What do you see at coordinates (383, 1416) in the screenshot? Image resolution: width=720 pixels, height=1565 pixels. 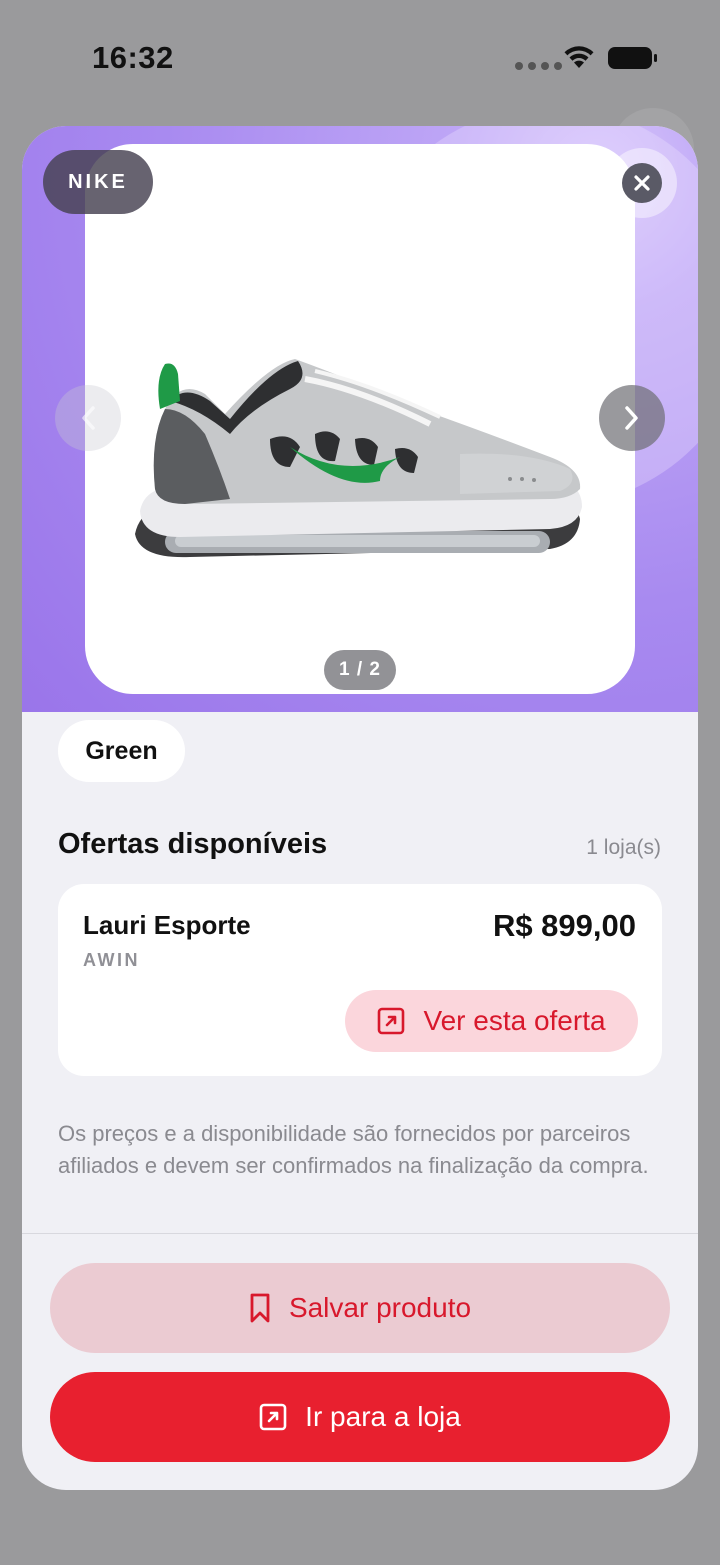 I see `go-to-store-label: Ir para a loja` at bounding box center [383, 1416].